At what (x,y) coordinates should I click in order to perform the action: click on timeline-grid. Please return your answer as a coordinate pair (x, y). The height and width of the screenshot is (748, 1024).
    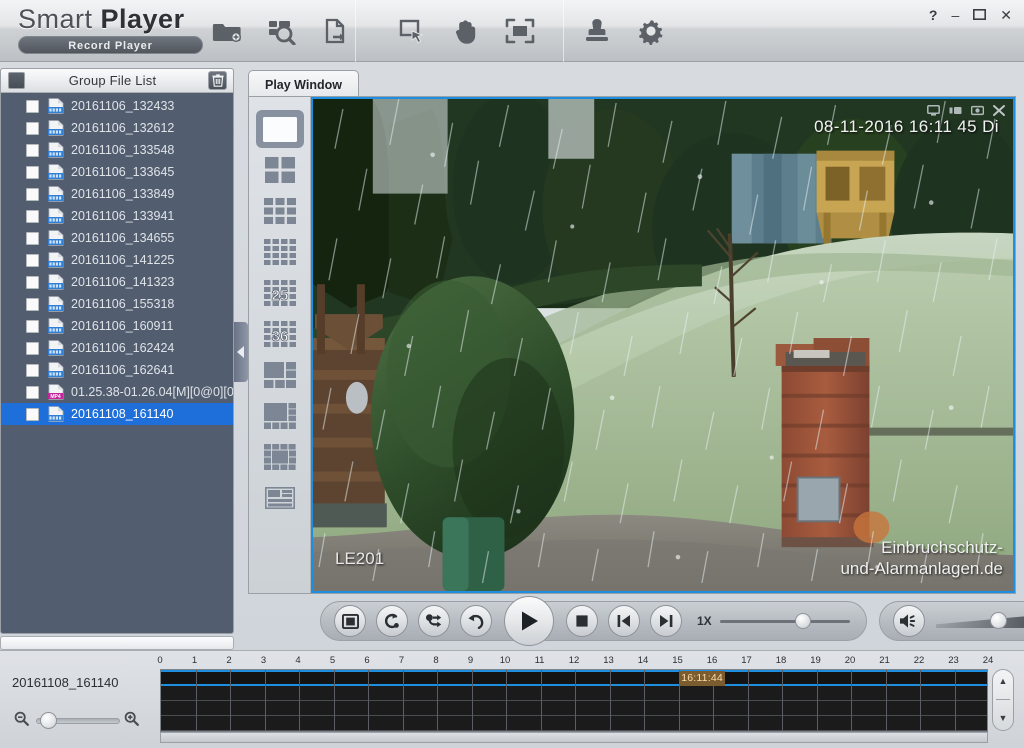
    Looking at the image, I should click on (574, 700).